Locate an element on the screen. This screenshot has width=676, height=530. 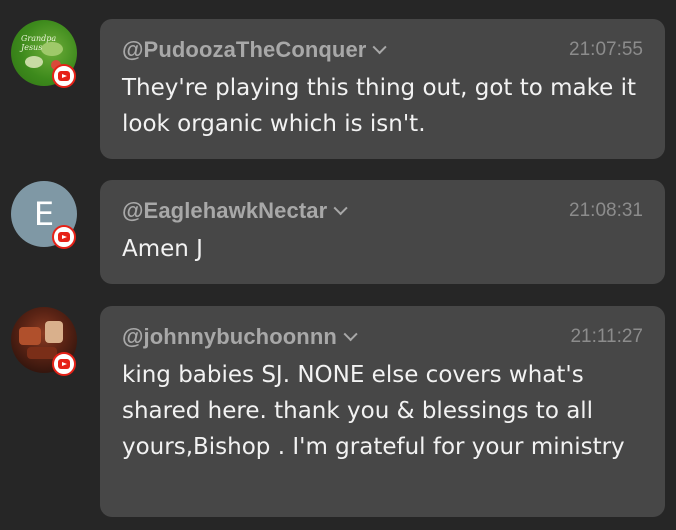
author-name: @johnnybuchoonnn is located at coordinates (229, 337).